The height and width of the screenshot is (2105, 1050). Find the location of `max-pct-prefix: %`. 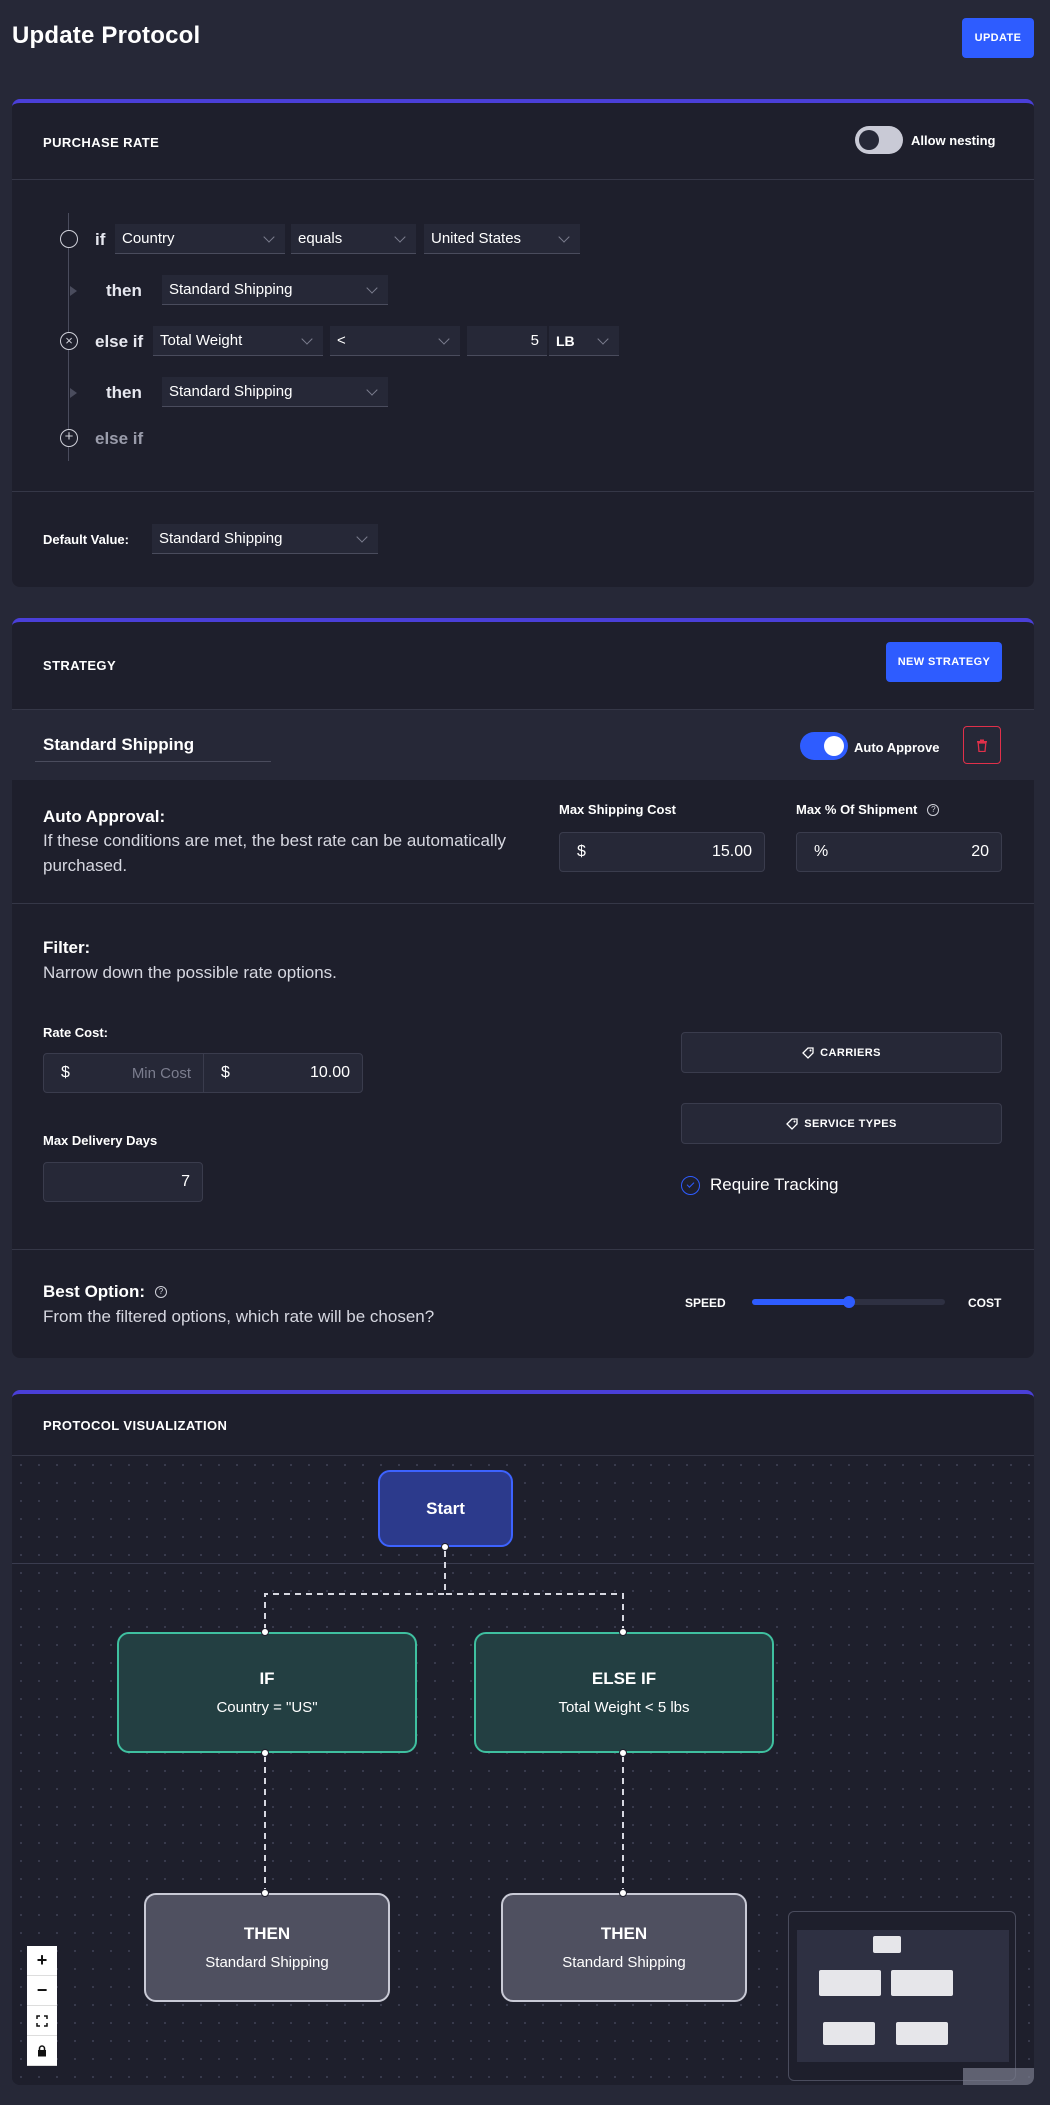

max-pct-prefix: % is located at coordinates (821, 851).